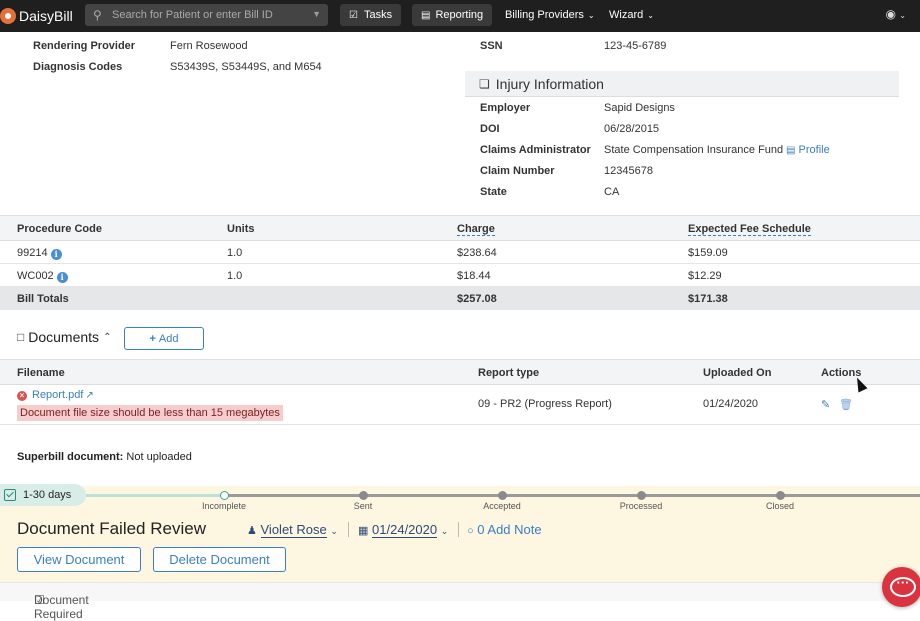 The height and width of the screenshot is (621, 920). I want to click on reporting-icon: ▤, so click(426, 15).